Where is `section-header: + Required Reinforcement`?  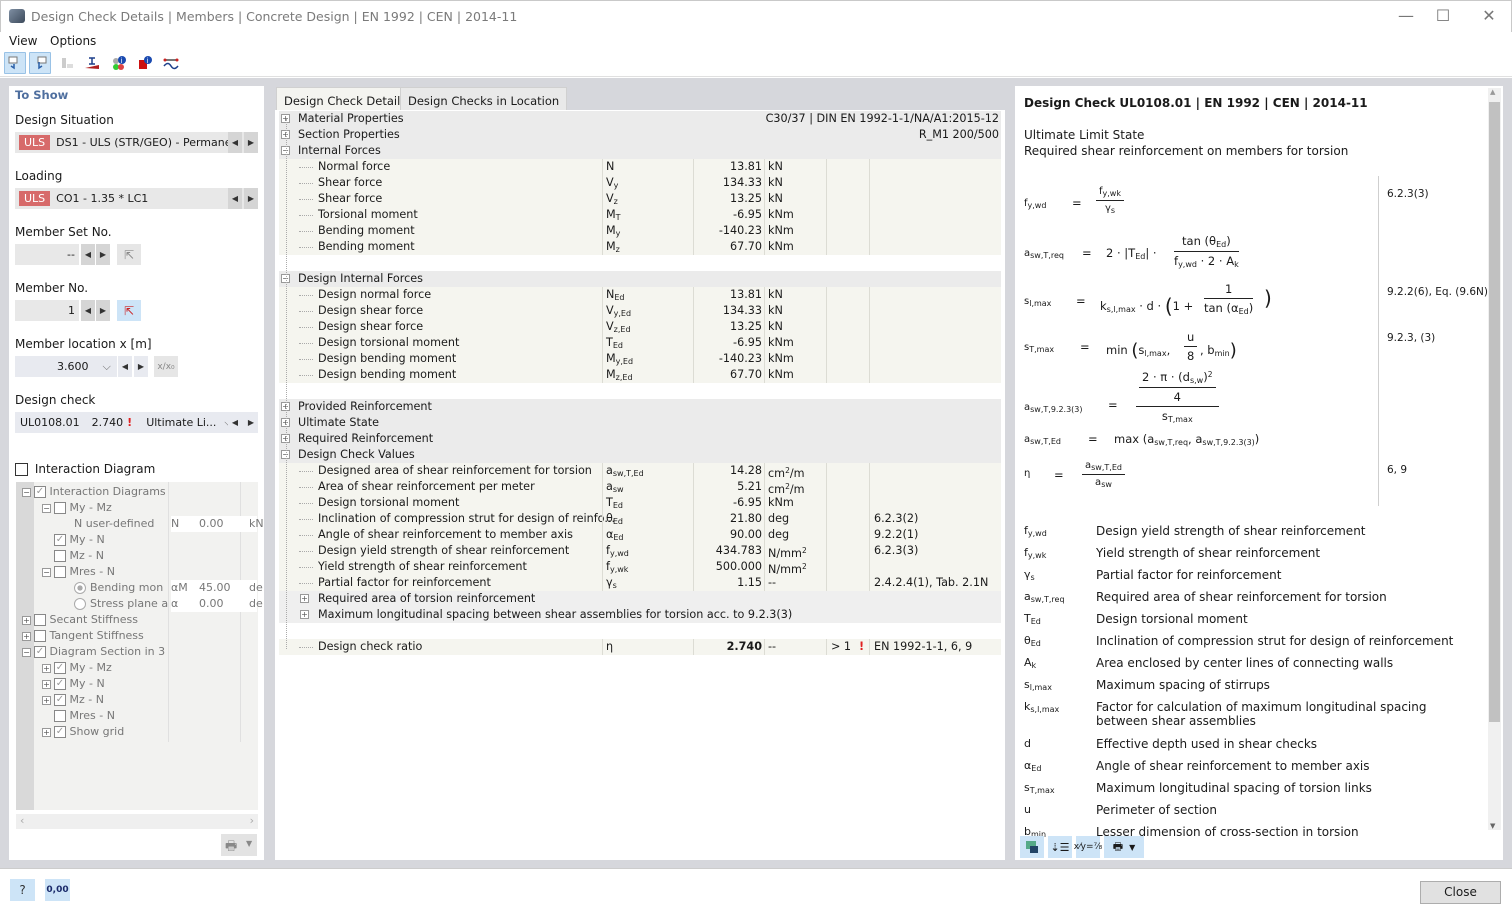
section-header: + Required Reinforcement is located at coordinates (640, 439).